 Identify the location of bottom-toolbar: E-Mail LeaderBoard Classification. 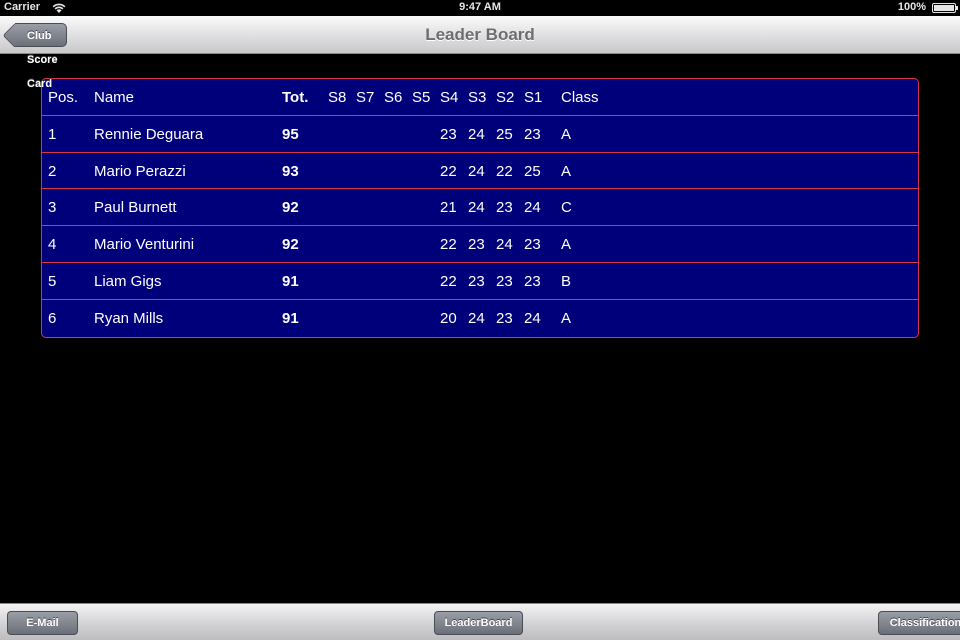
(480, 621).